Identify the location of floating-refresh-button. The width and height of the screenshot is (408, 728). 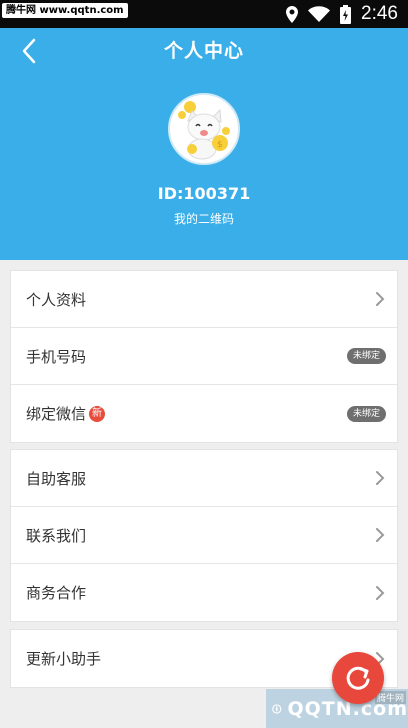
(358, 678).